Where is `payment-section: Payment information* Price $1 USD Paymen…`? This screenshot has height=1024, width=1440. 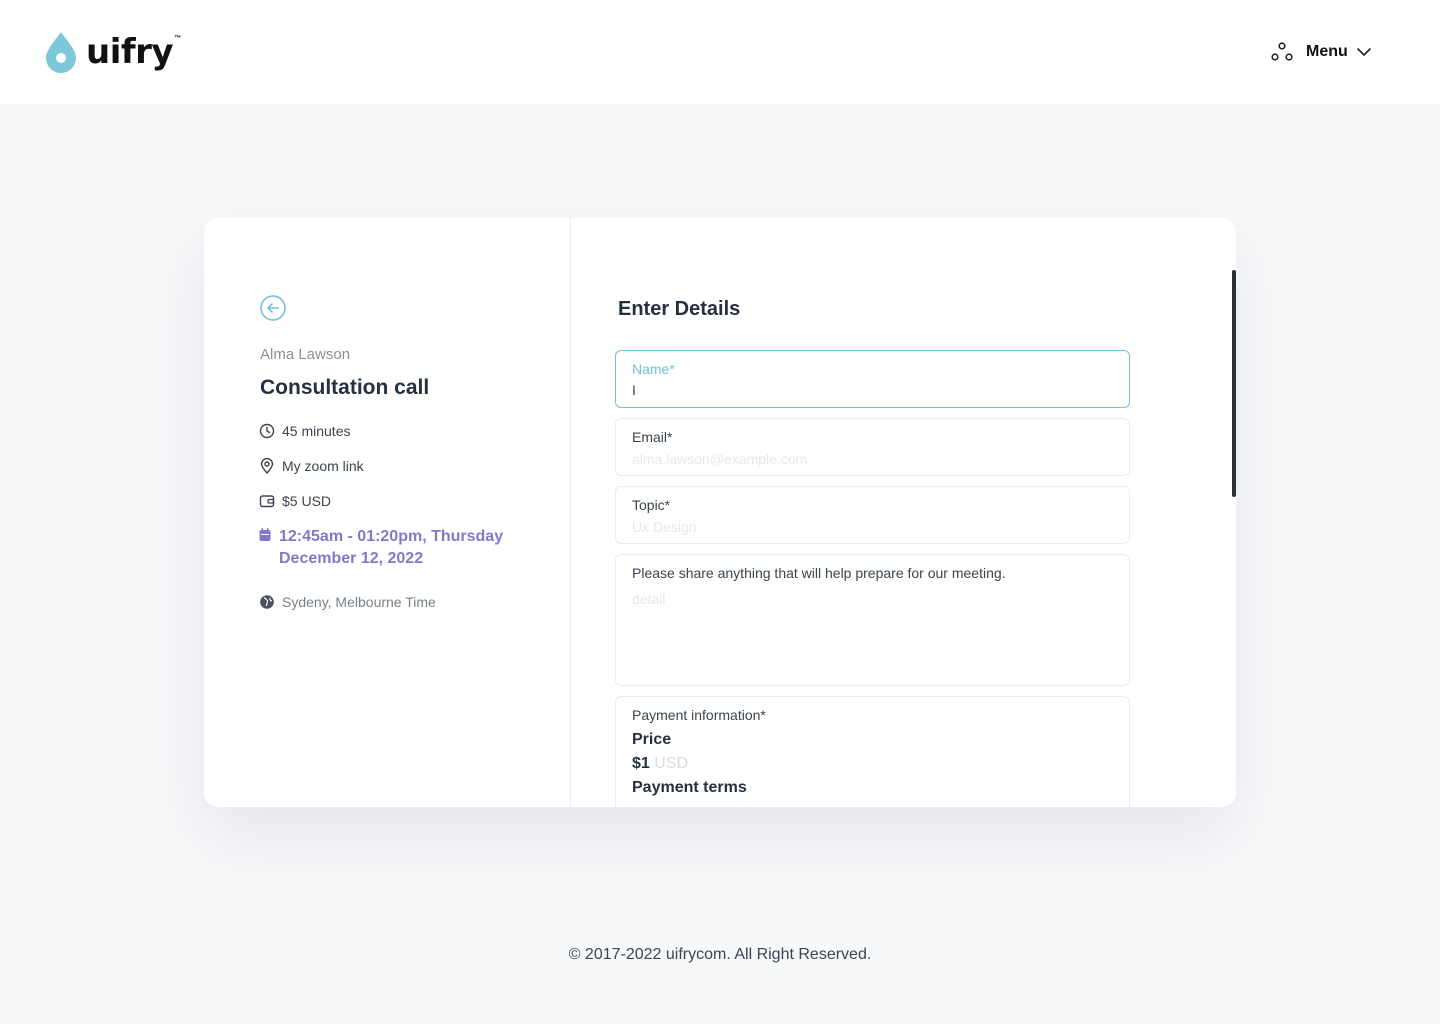 payment-section: Payment information* Price $1 USD Paymen… is located at coordinates (872, 751).